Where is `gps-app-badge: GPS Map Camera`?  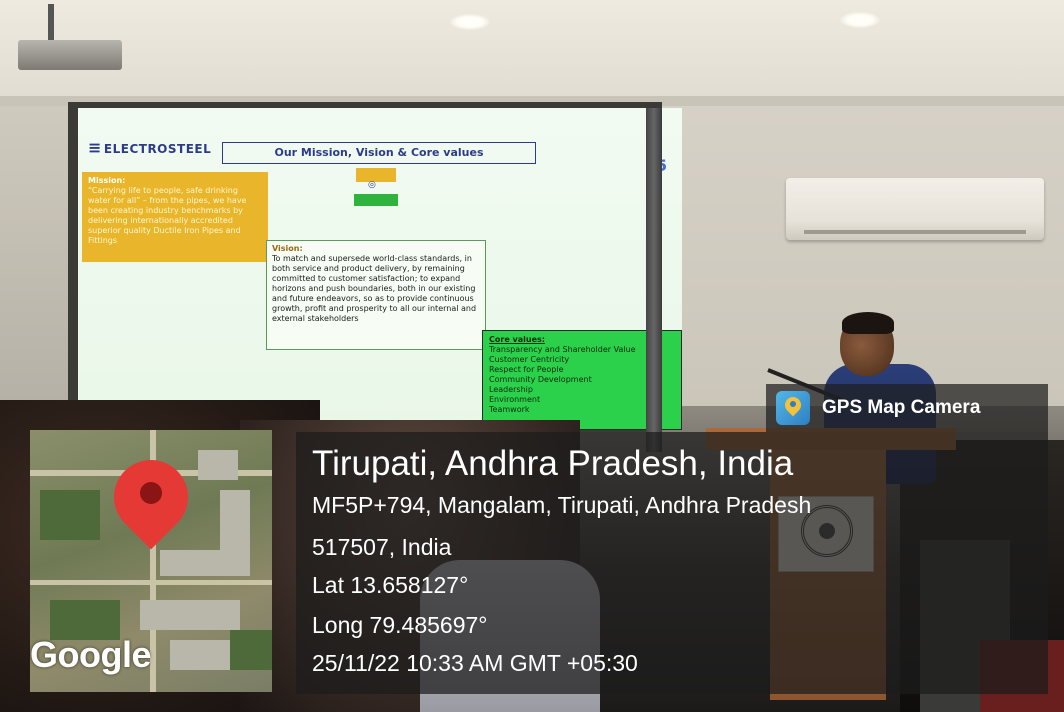
gps-app-badge: GPS Map Camera is located at coordinates (907, 408).